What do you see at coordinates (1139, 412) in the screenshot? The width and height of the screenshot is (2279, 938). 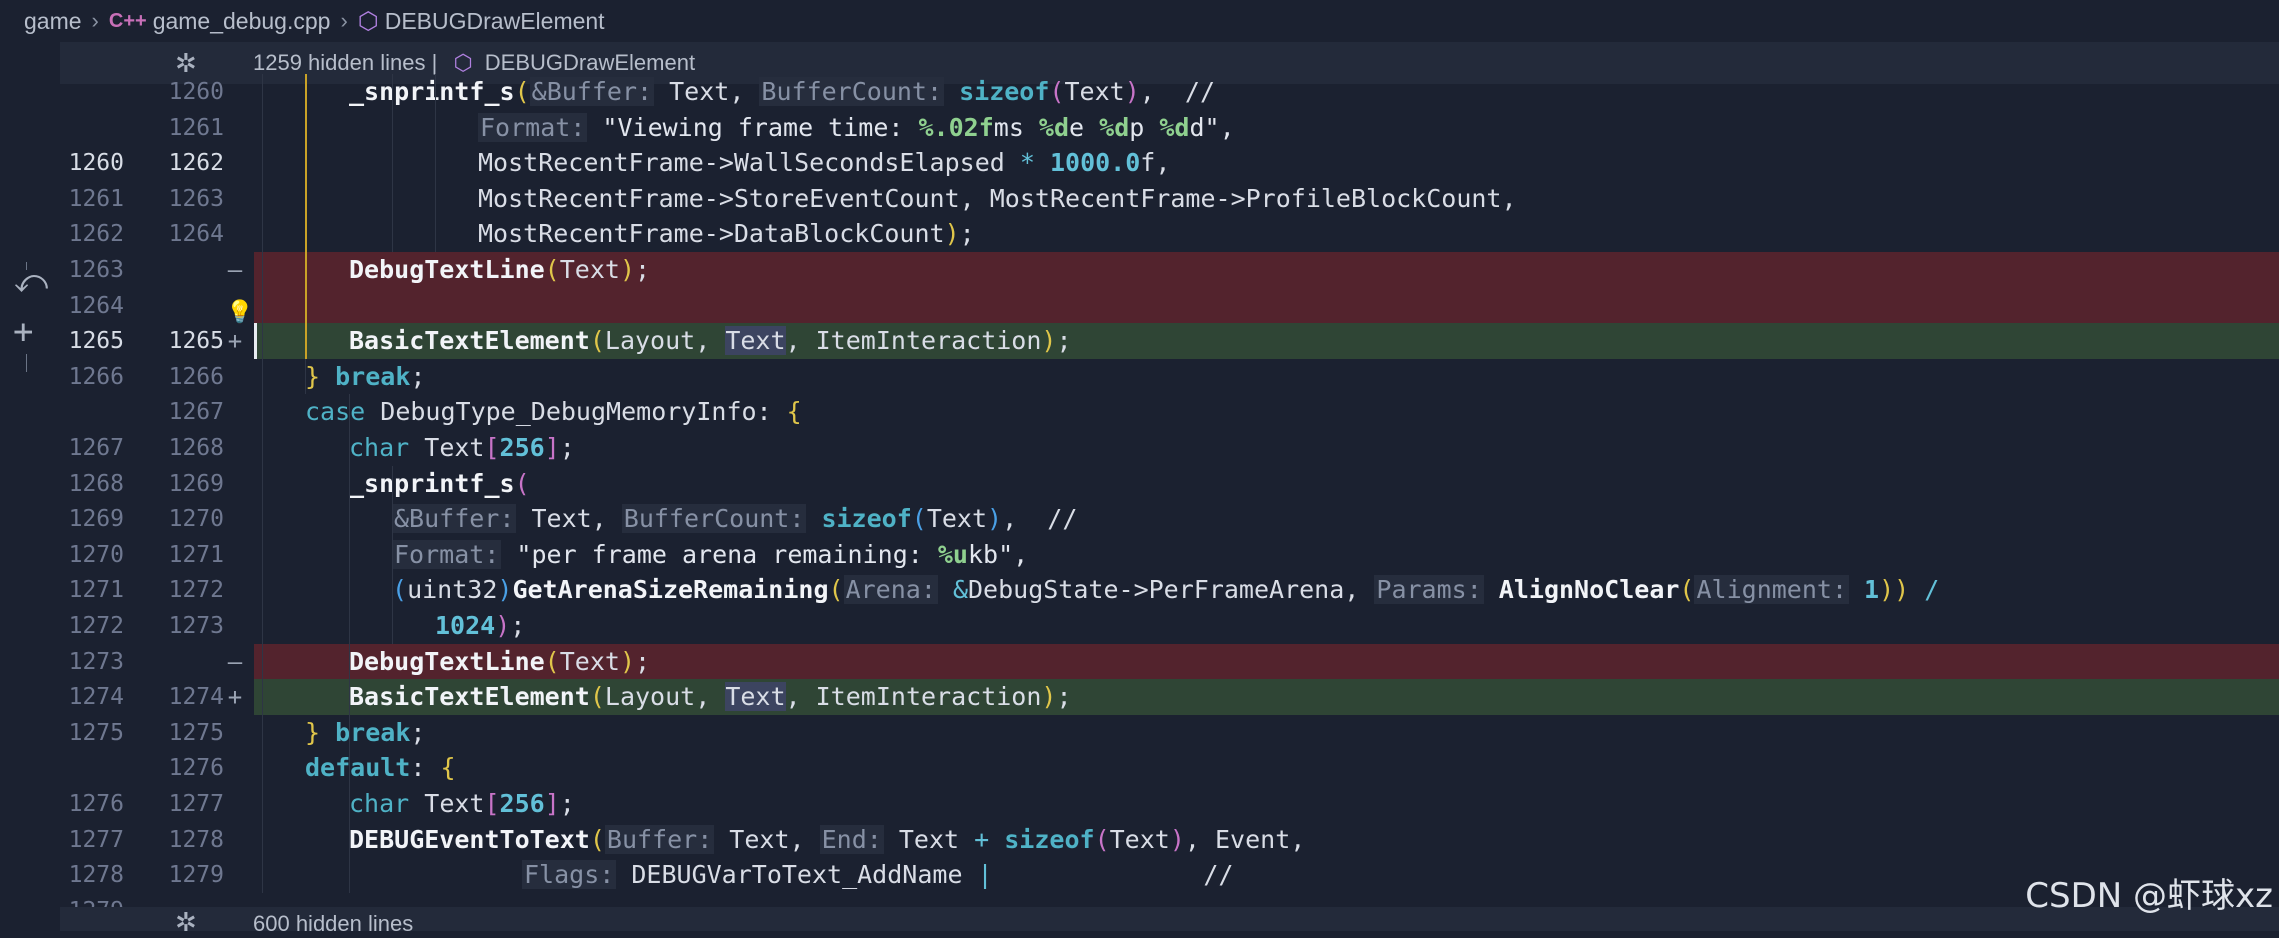 I see `code-line: 1267 case DebugType_DebugMemoryInfo: {` at bounding box center [1139, 412].